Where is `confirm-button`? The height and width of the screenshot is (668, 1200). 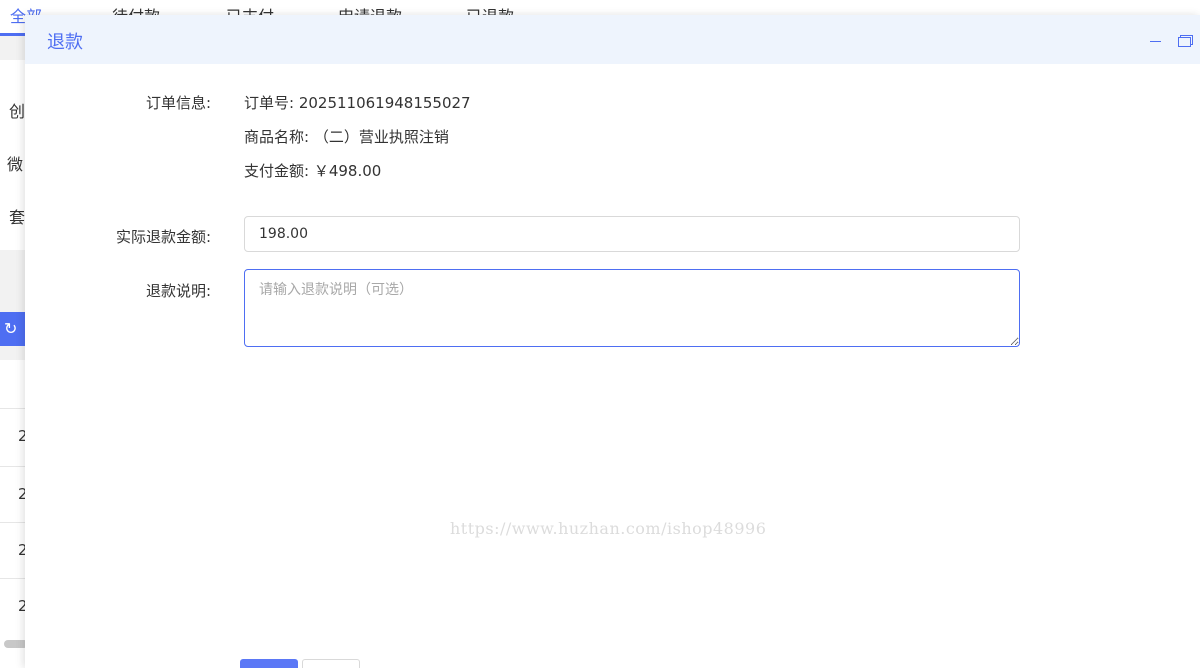 confirm-button is located at coordinates (269, 663).